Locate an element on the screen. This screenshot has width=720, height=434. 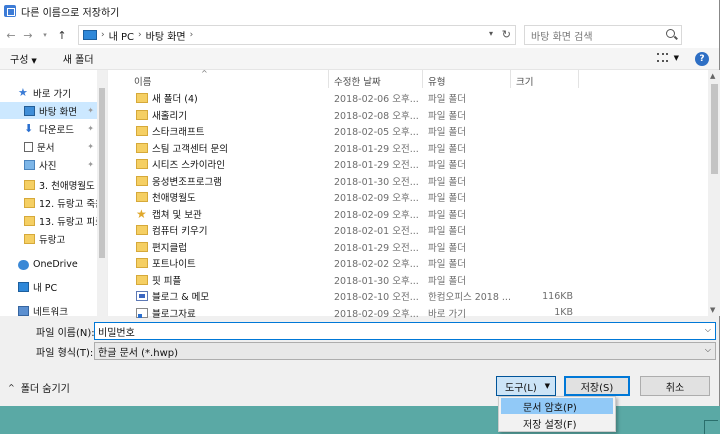
breadcrumb-my-pc: 내 PC is located at coordinates (121, 35).